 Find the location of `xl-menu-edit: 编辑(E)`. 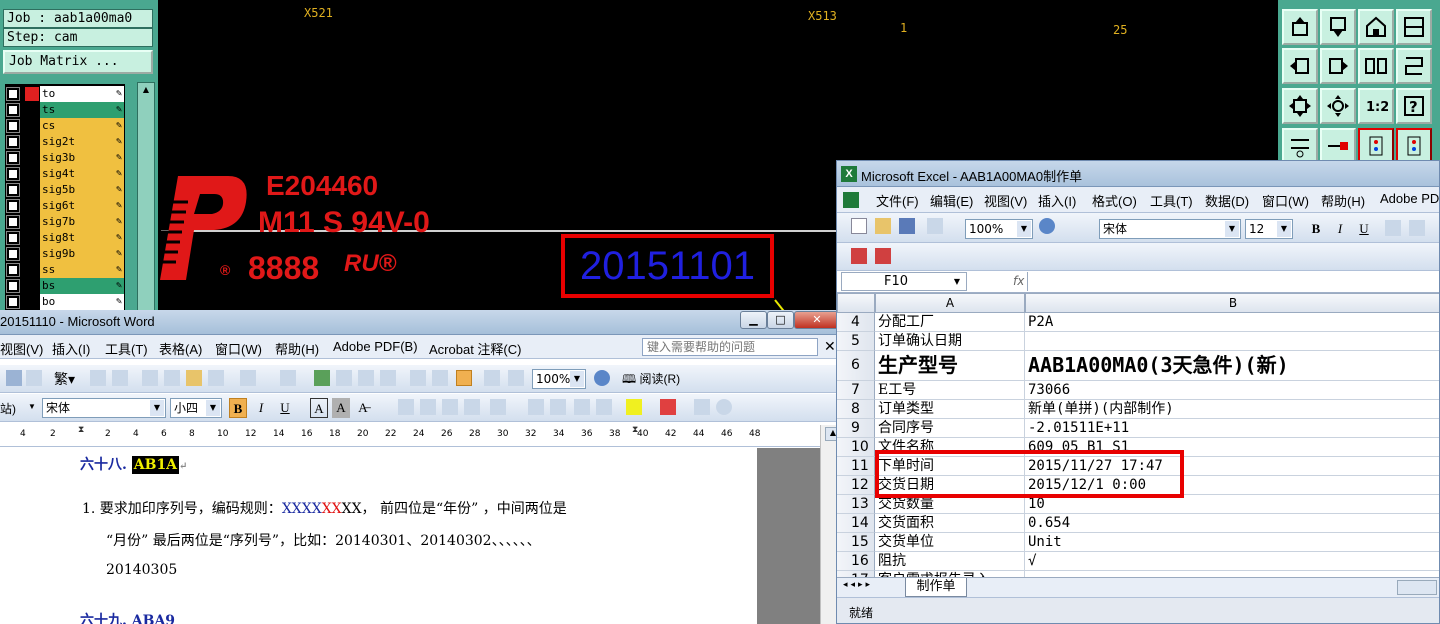

xl-menu-edit: 编辑(E) is located at coordinates (951, 200).